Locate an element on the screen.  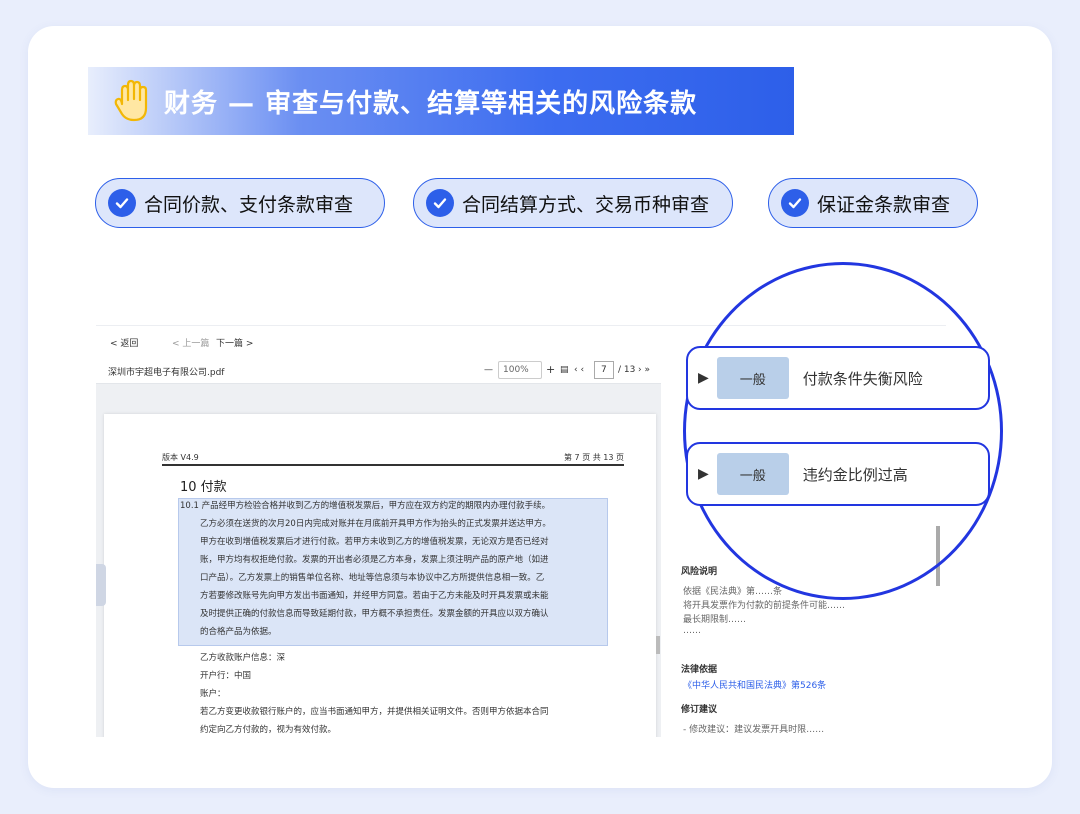
risk-label: 付款条件失衡风险 is located at coordinates (862, 378).